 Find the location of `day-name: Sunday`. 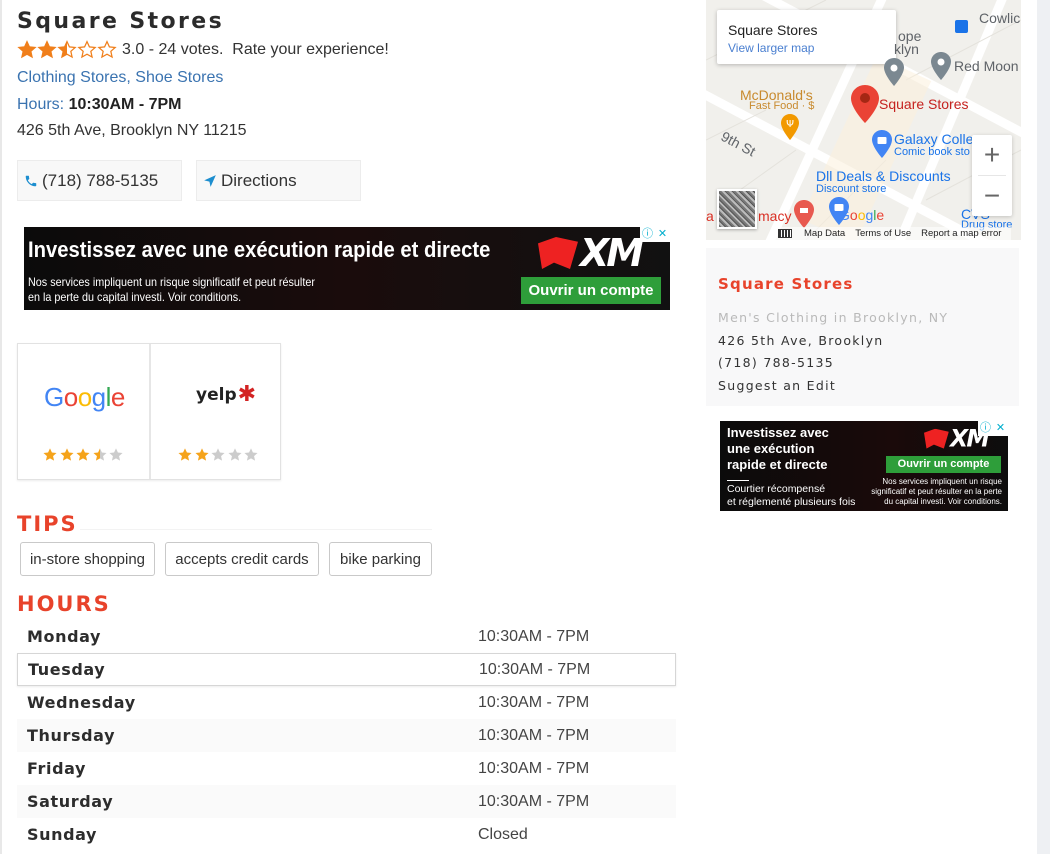

day-name: Sunday is located at coordinates (62, 834).